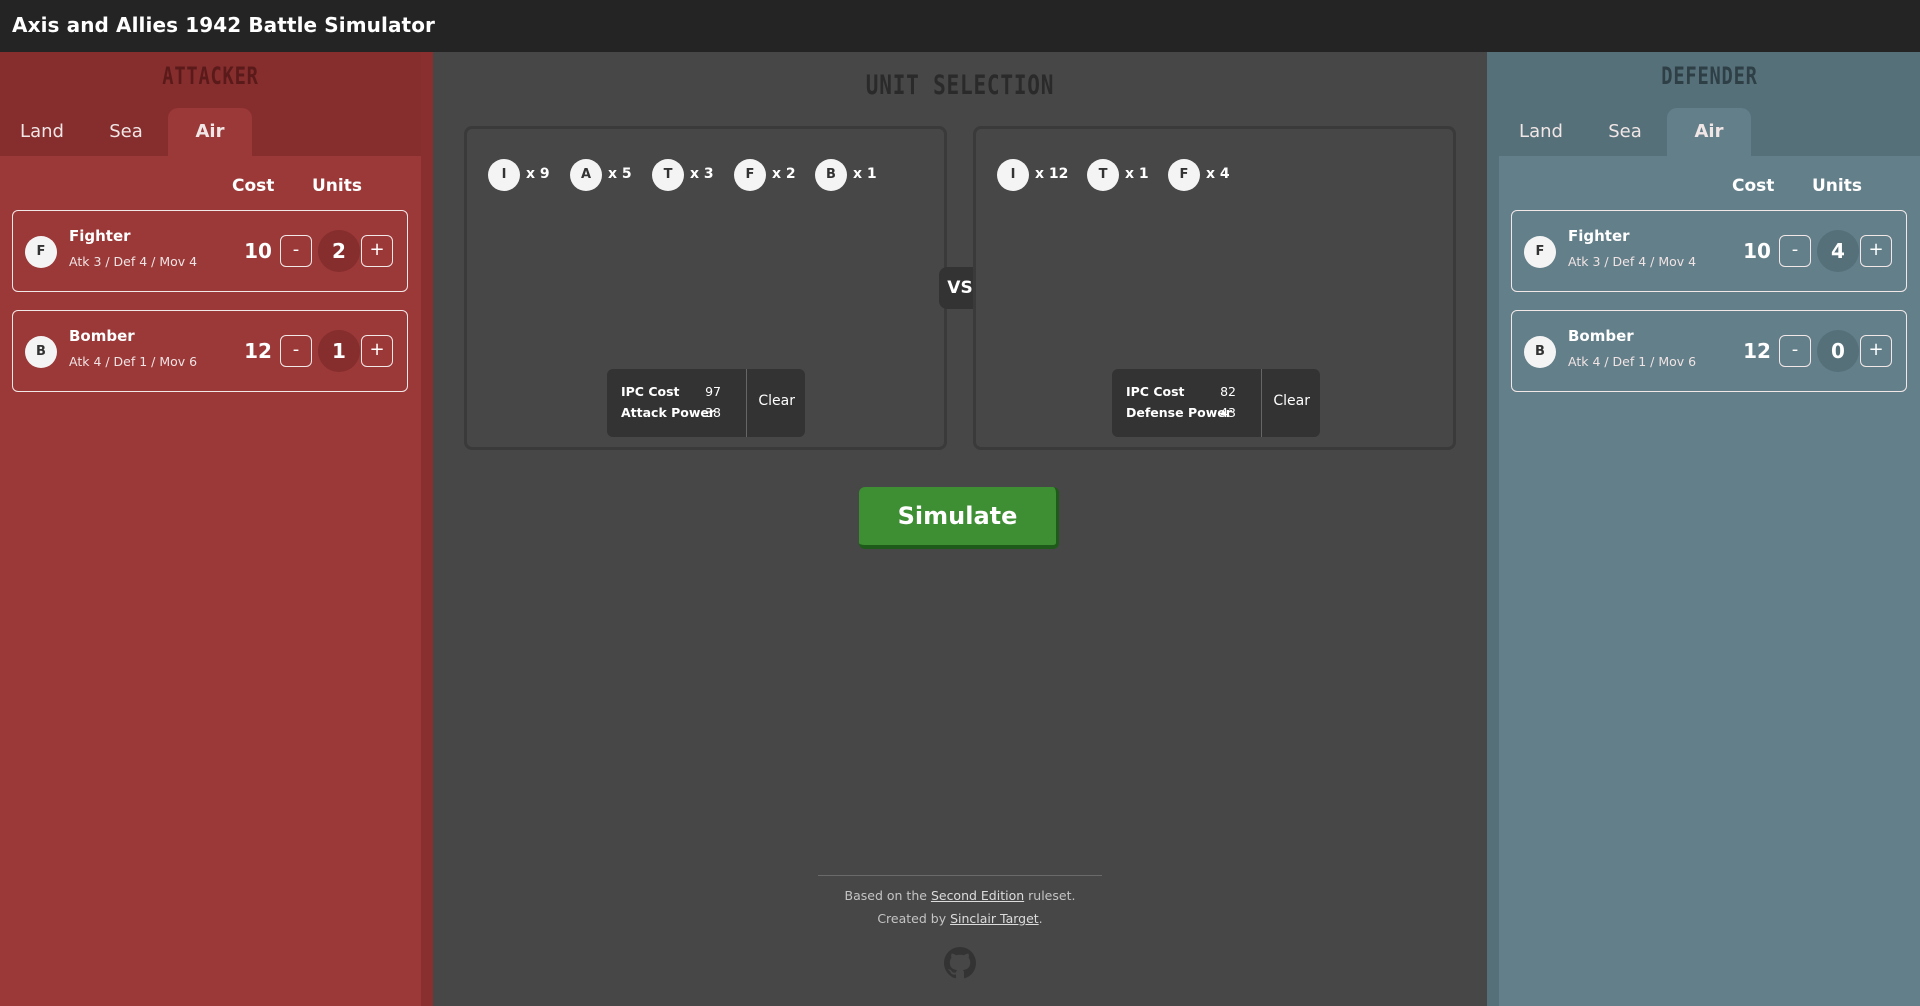  What do you see at coordinates (960, 963) in the screenshot?
I see `github-icon` at bounding box center [960, 963].